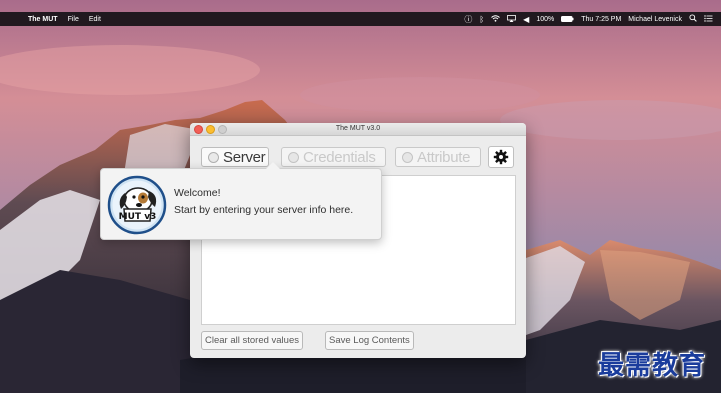 The image size is (721, 393). I want to click on popover-arrow, so click(273, 165).